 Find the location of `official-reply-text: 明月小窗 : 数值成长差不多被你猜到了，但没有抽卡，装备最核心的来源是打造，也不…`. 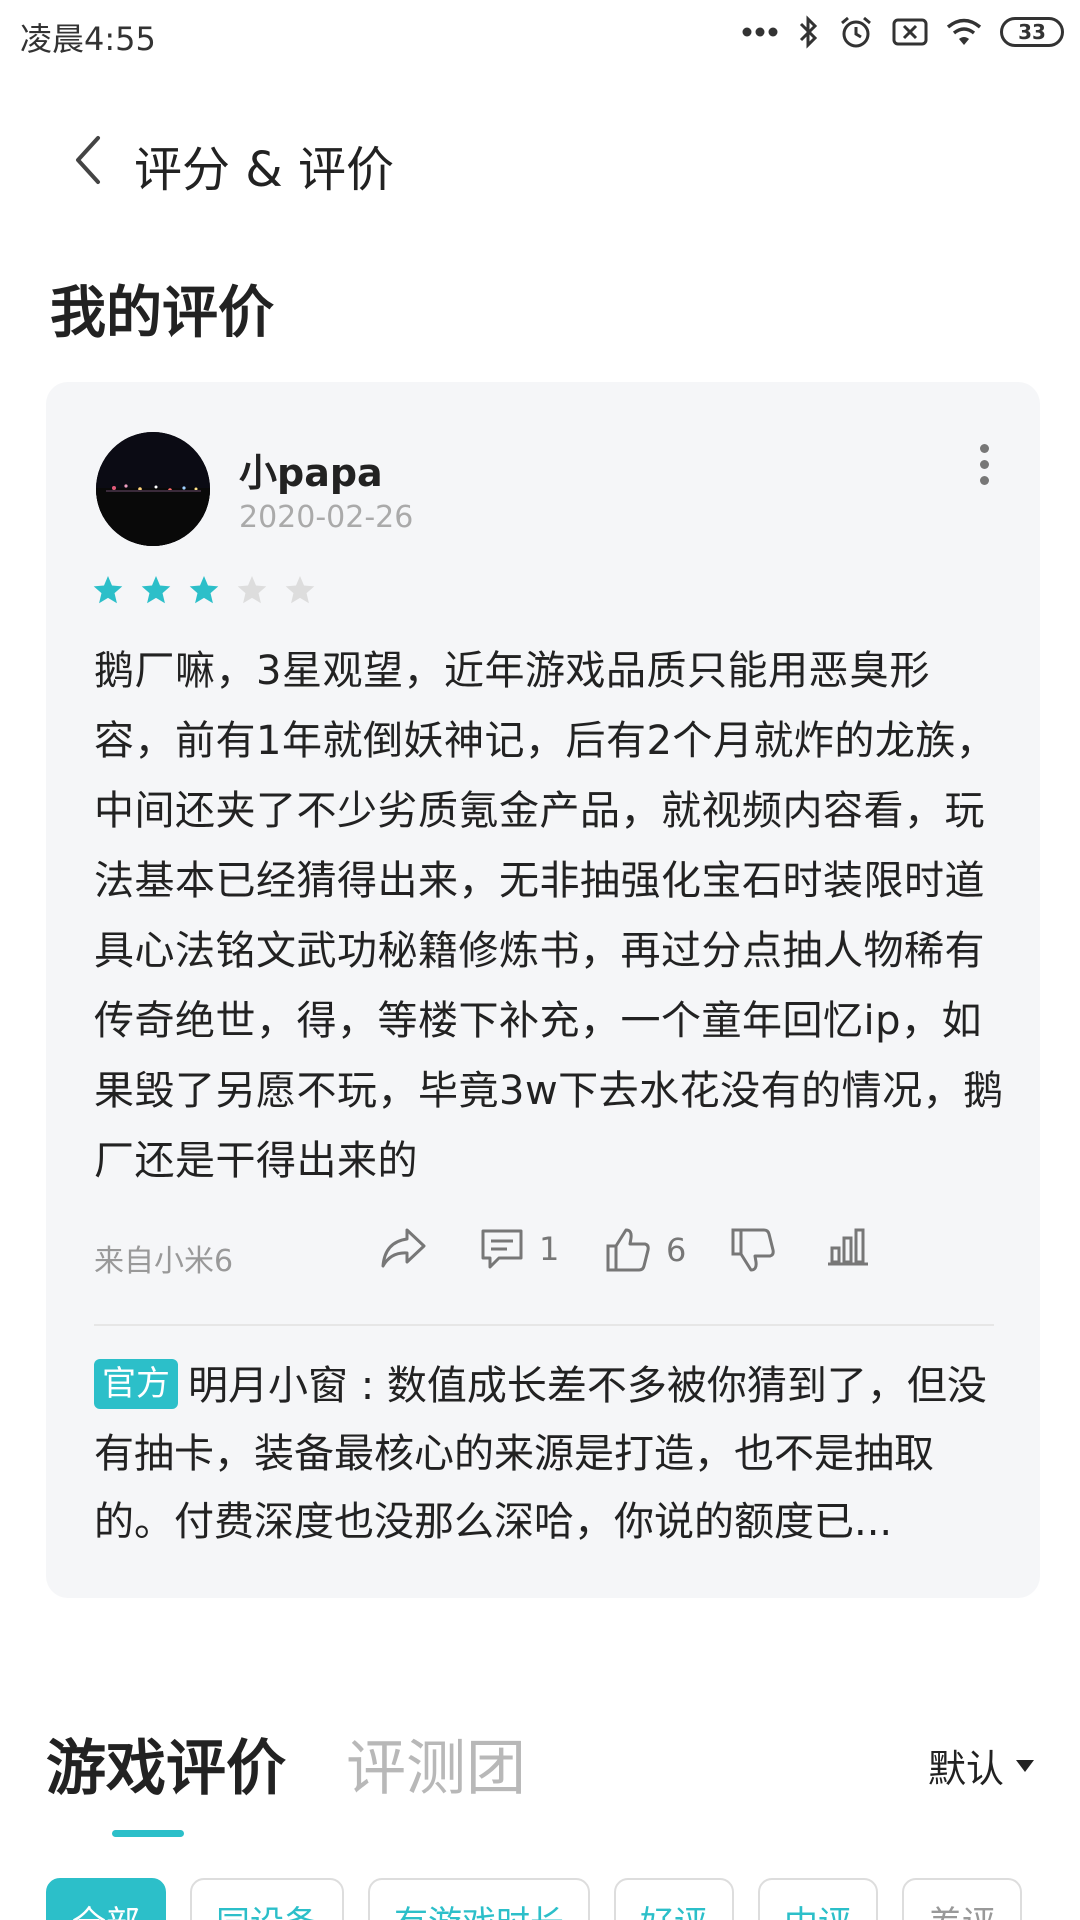

official-reply-text: 明月小窗 : 数值成长差不多被你猜到了，但没有抽卡，装备最核心的来源是打造，也不… is located at coordinates (540, 1454).